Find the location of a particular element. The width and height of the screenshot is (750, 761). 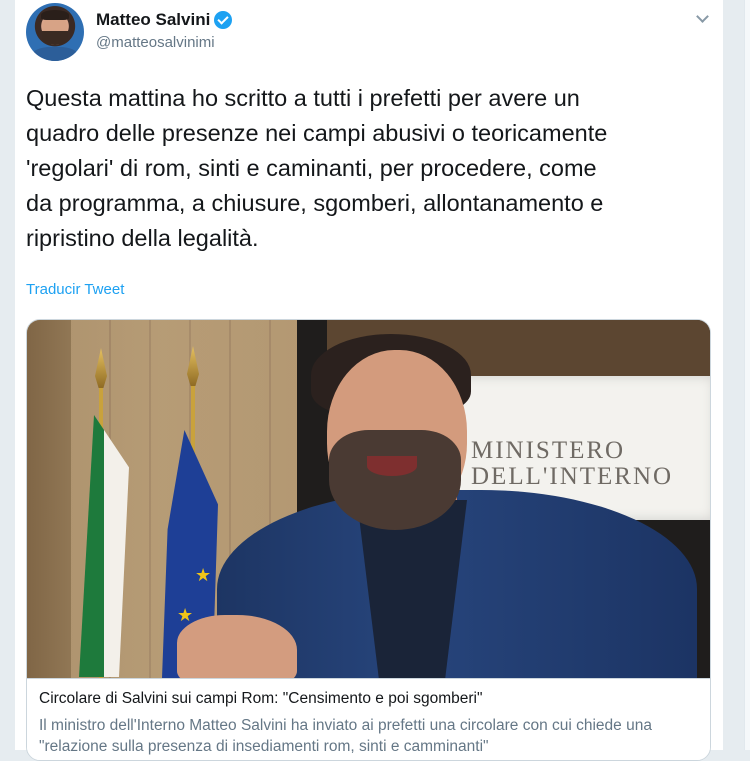

author-handle: @matteosalvinimi is located at coordinates (155, 42).